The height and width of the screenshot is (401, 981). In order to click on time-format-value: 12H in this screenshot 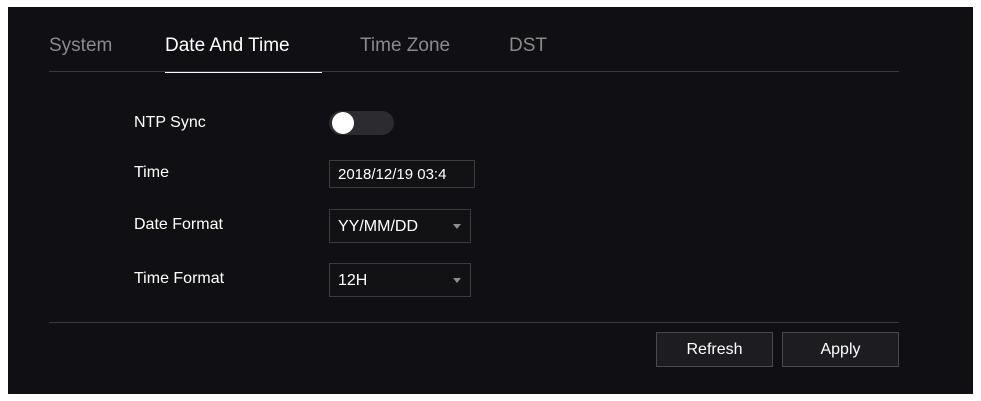, I will do `click(353, 280)`.